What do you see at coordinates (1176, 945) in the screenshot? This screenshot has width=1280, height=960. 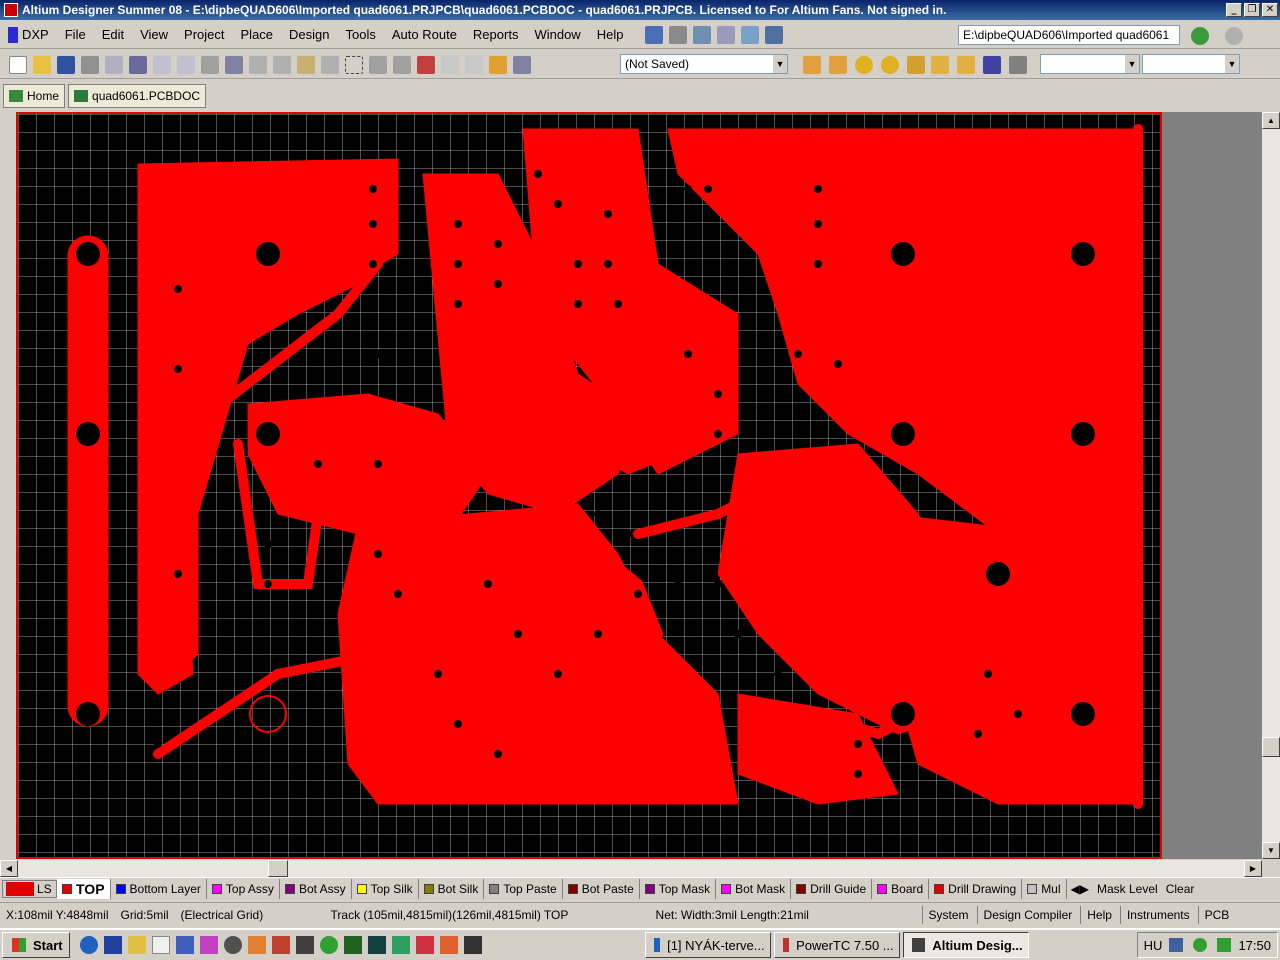 I see `network-icon` at bounding box center [1176, 945].